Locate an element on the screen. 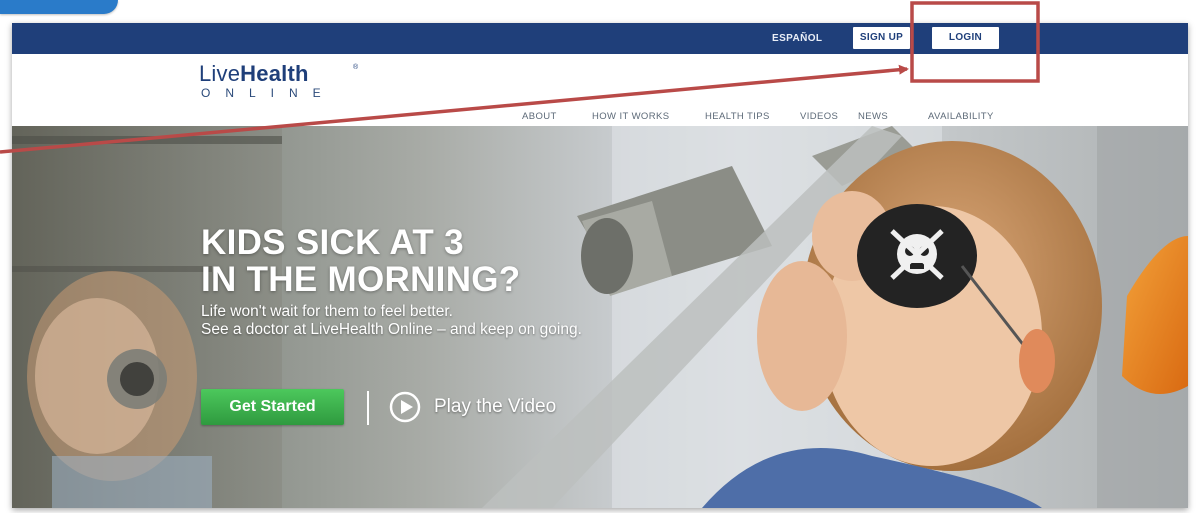  logo-health-text: Health is located at coordinates (274, 73).